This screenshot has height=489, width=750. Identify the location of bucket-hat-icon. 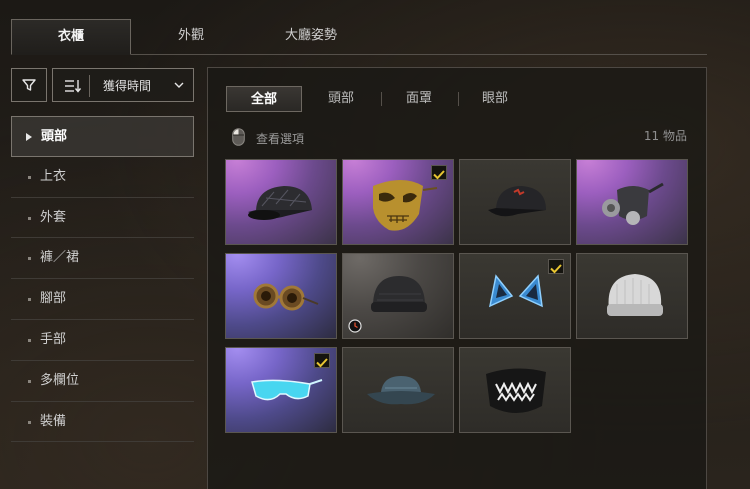
(401, 390).